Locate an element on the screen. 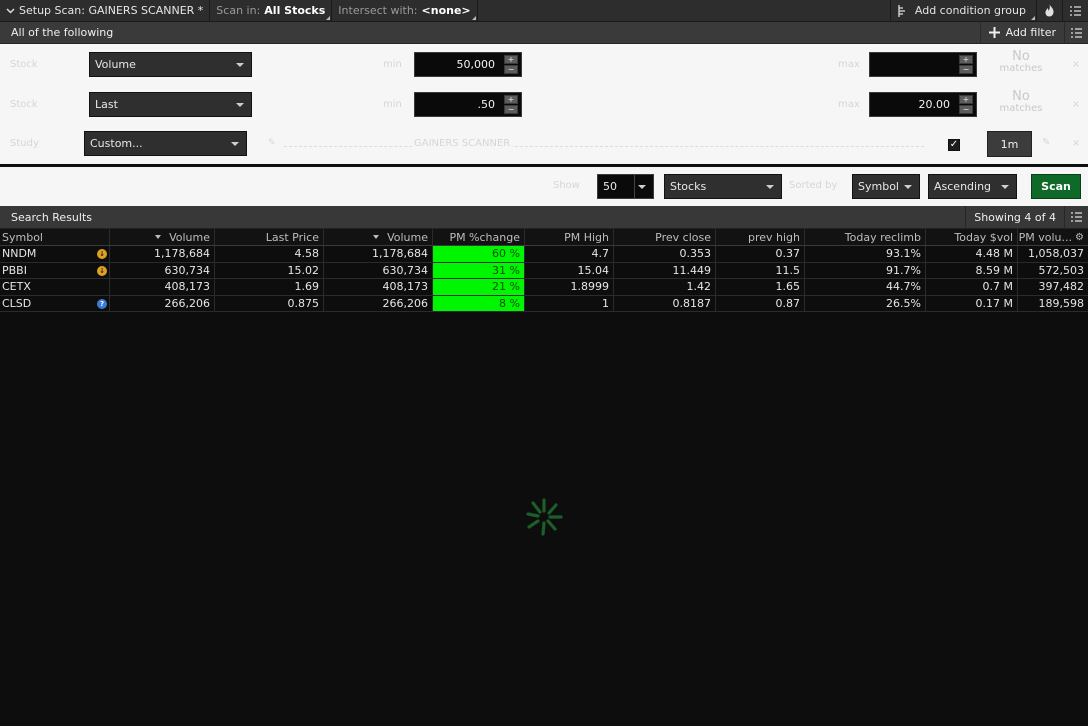 This screenshot has height=726, width=1088. column-header-today-reclimb: Today reclimb is located at coordinates (865, 237).